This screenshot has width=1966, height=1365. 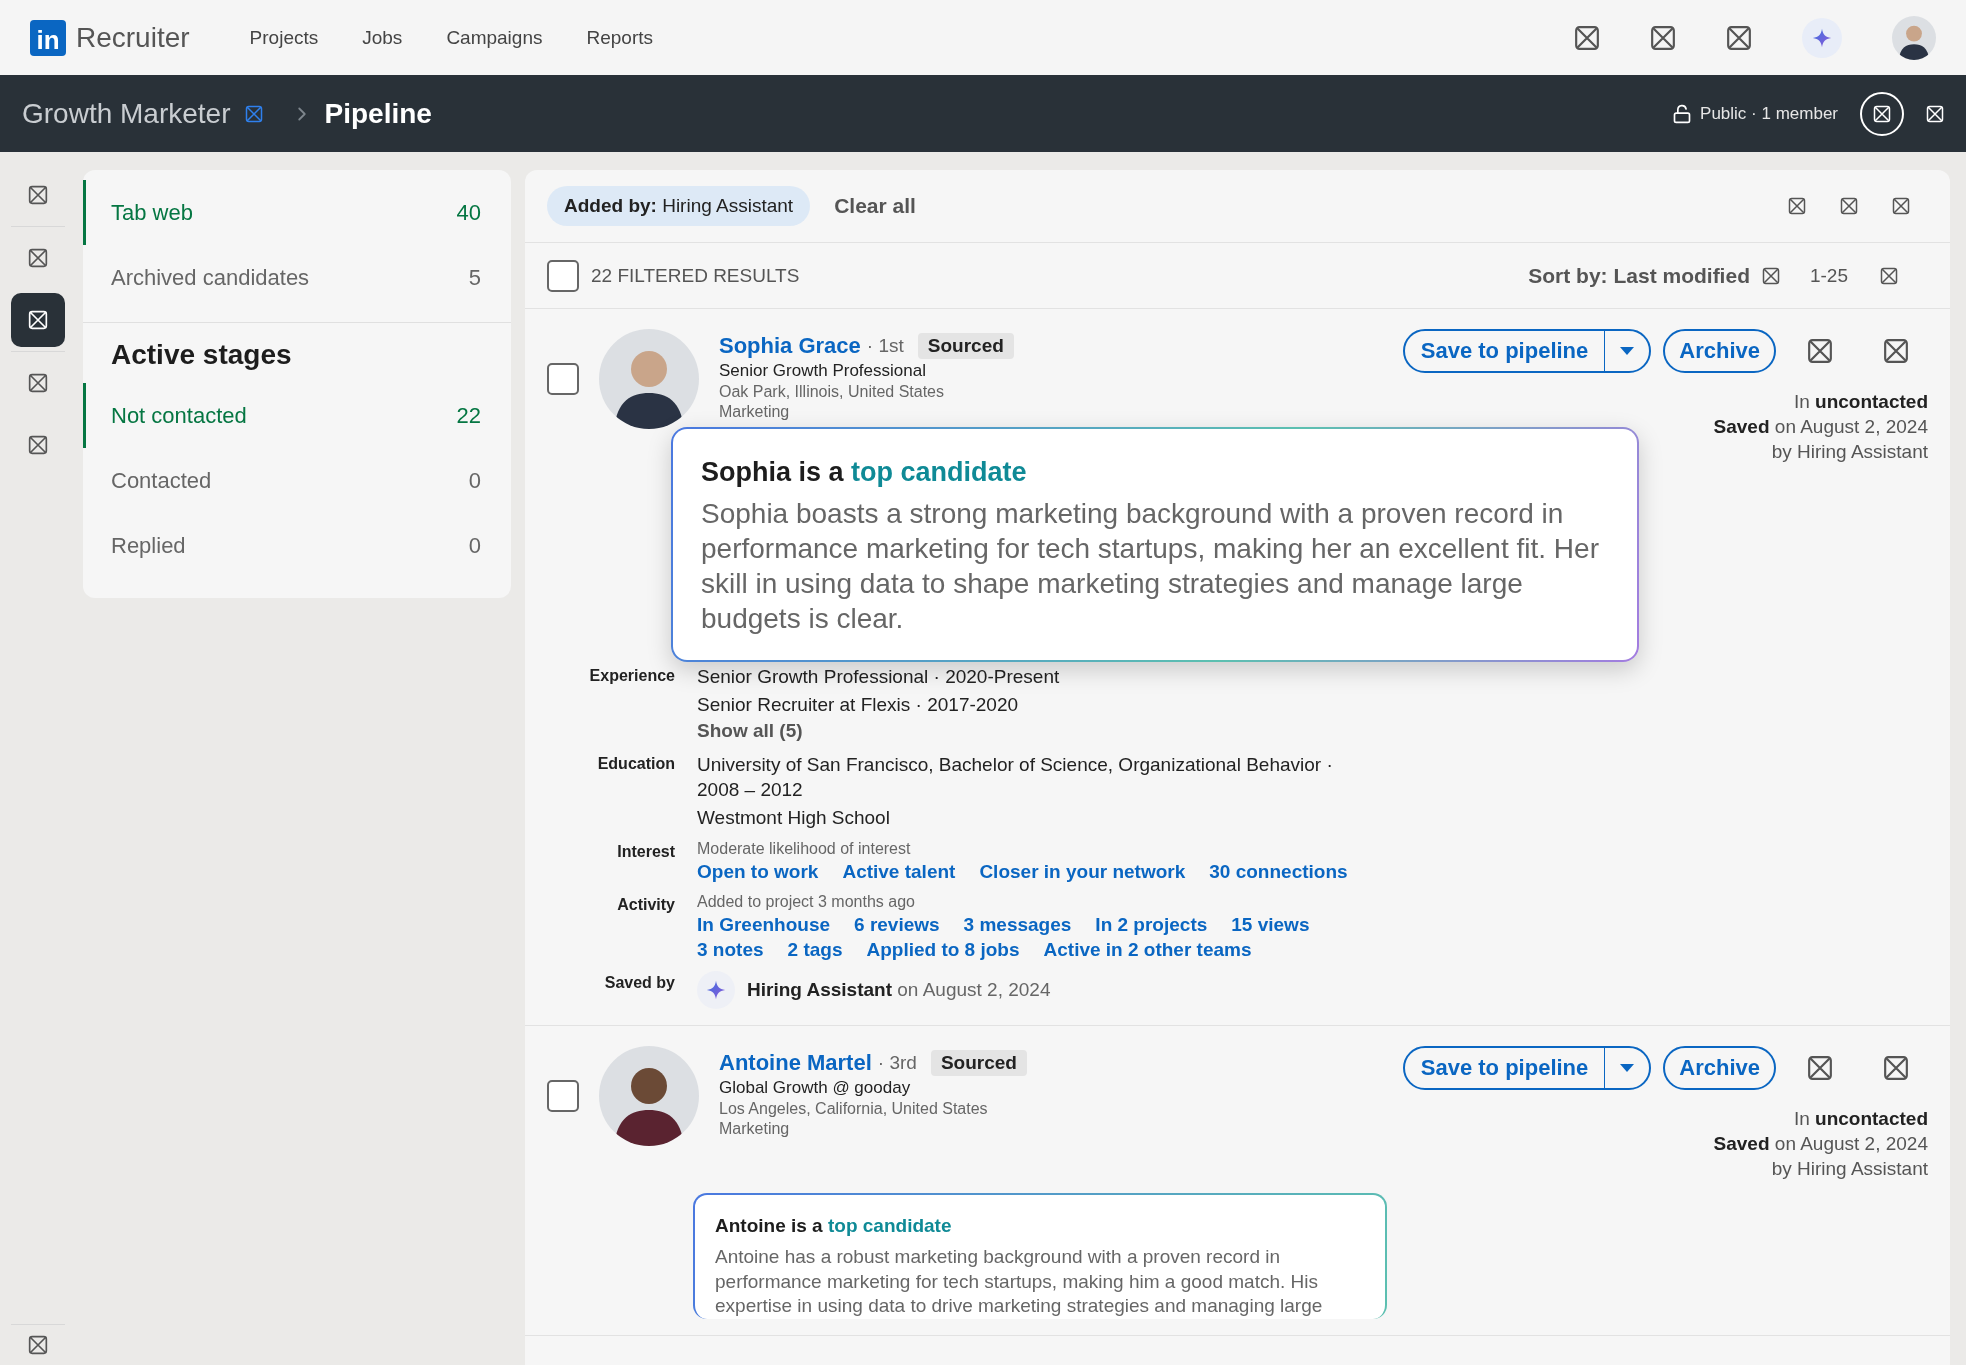 What do you see at coordinates (639, 983) in the screenshot?
I see `detail-label: Saved by` at bounding box center [639, 983].